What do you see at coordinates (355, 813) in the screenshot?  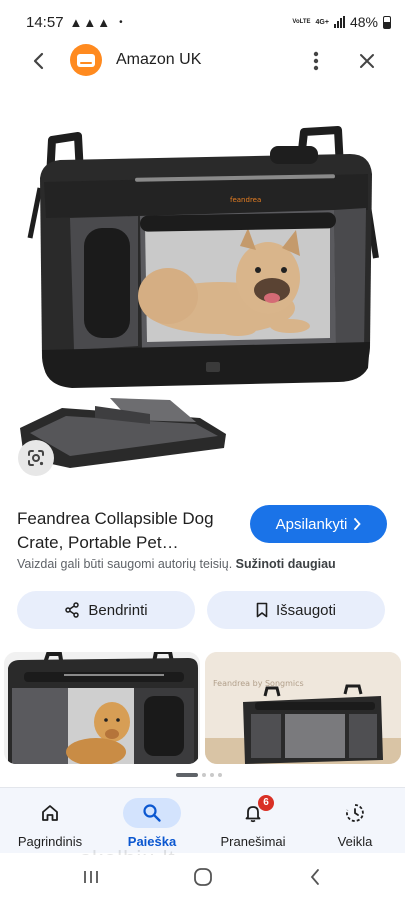 I see `activity-icon` at bounding box center [355, 813].